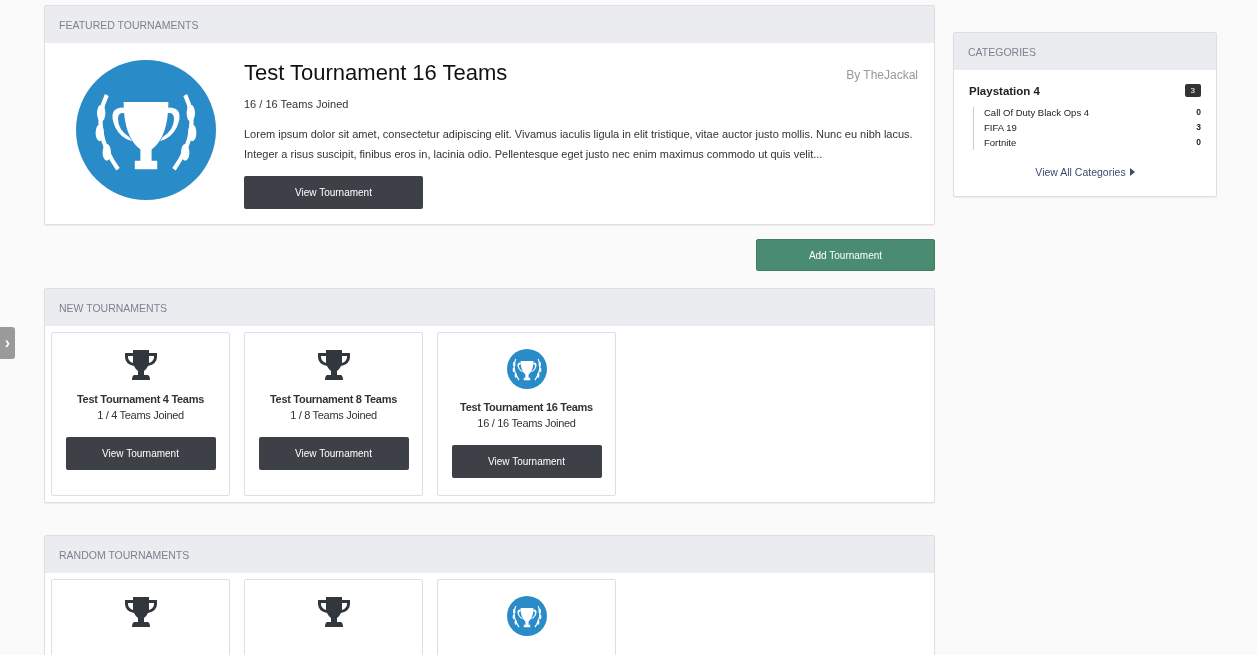 This screenshot has height=655, width=1257. I want to click on subcategory-count: 3, so click(1198, 127).